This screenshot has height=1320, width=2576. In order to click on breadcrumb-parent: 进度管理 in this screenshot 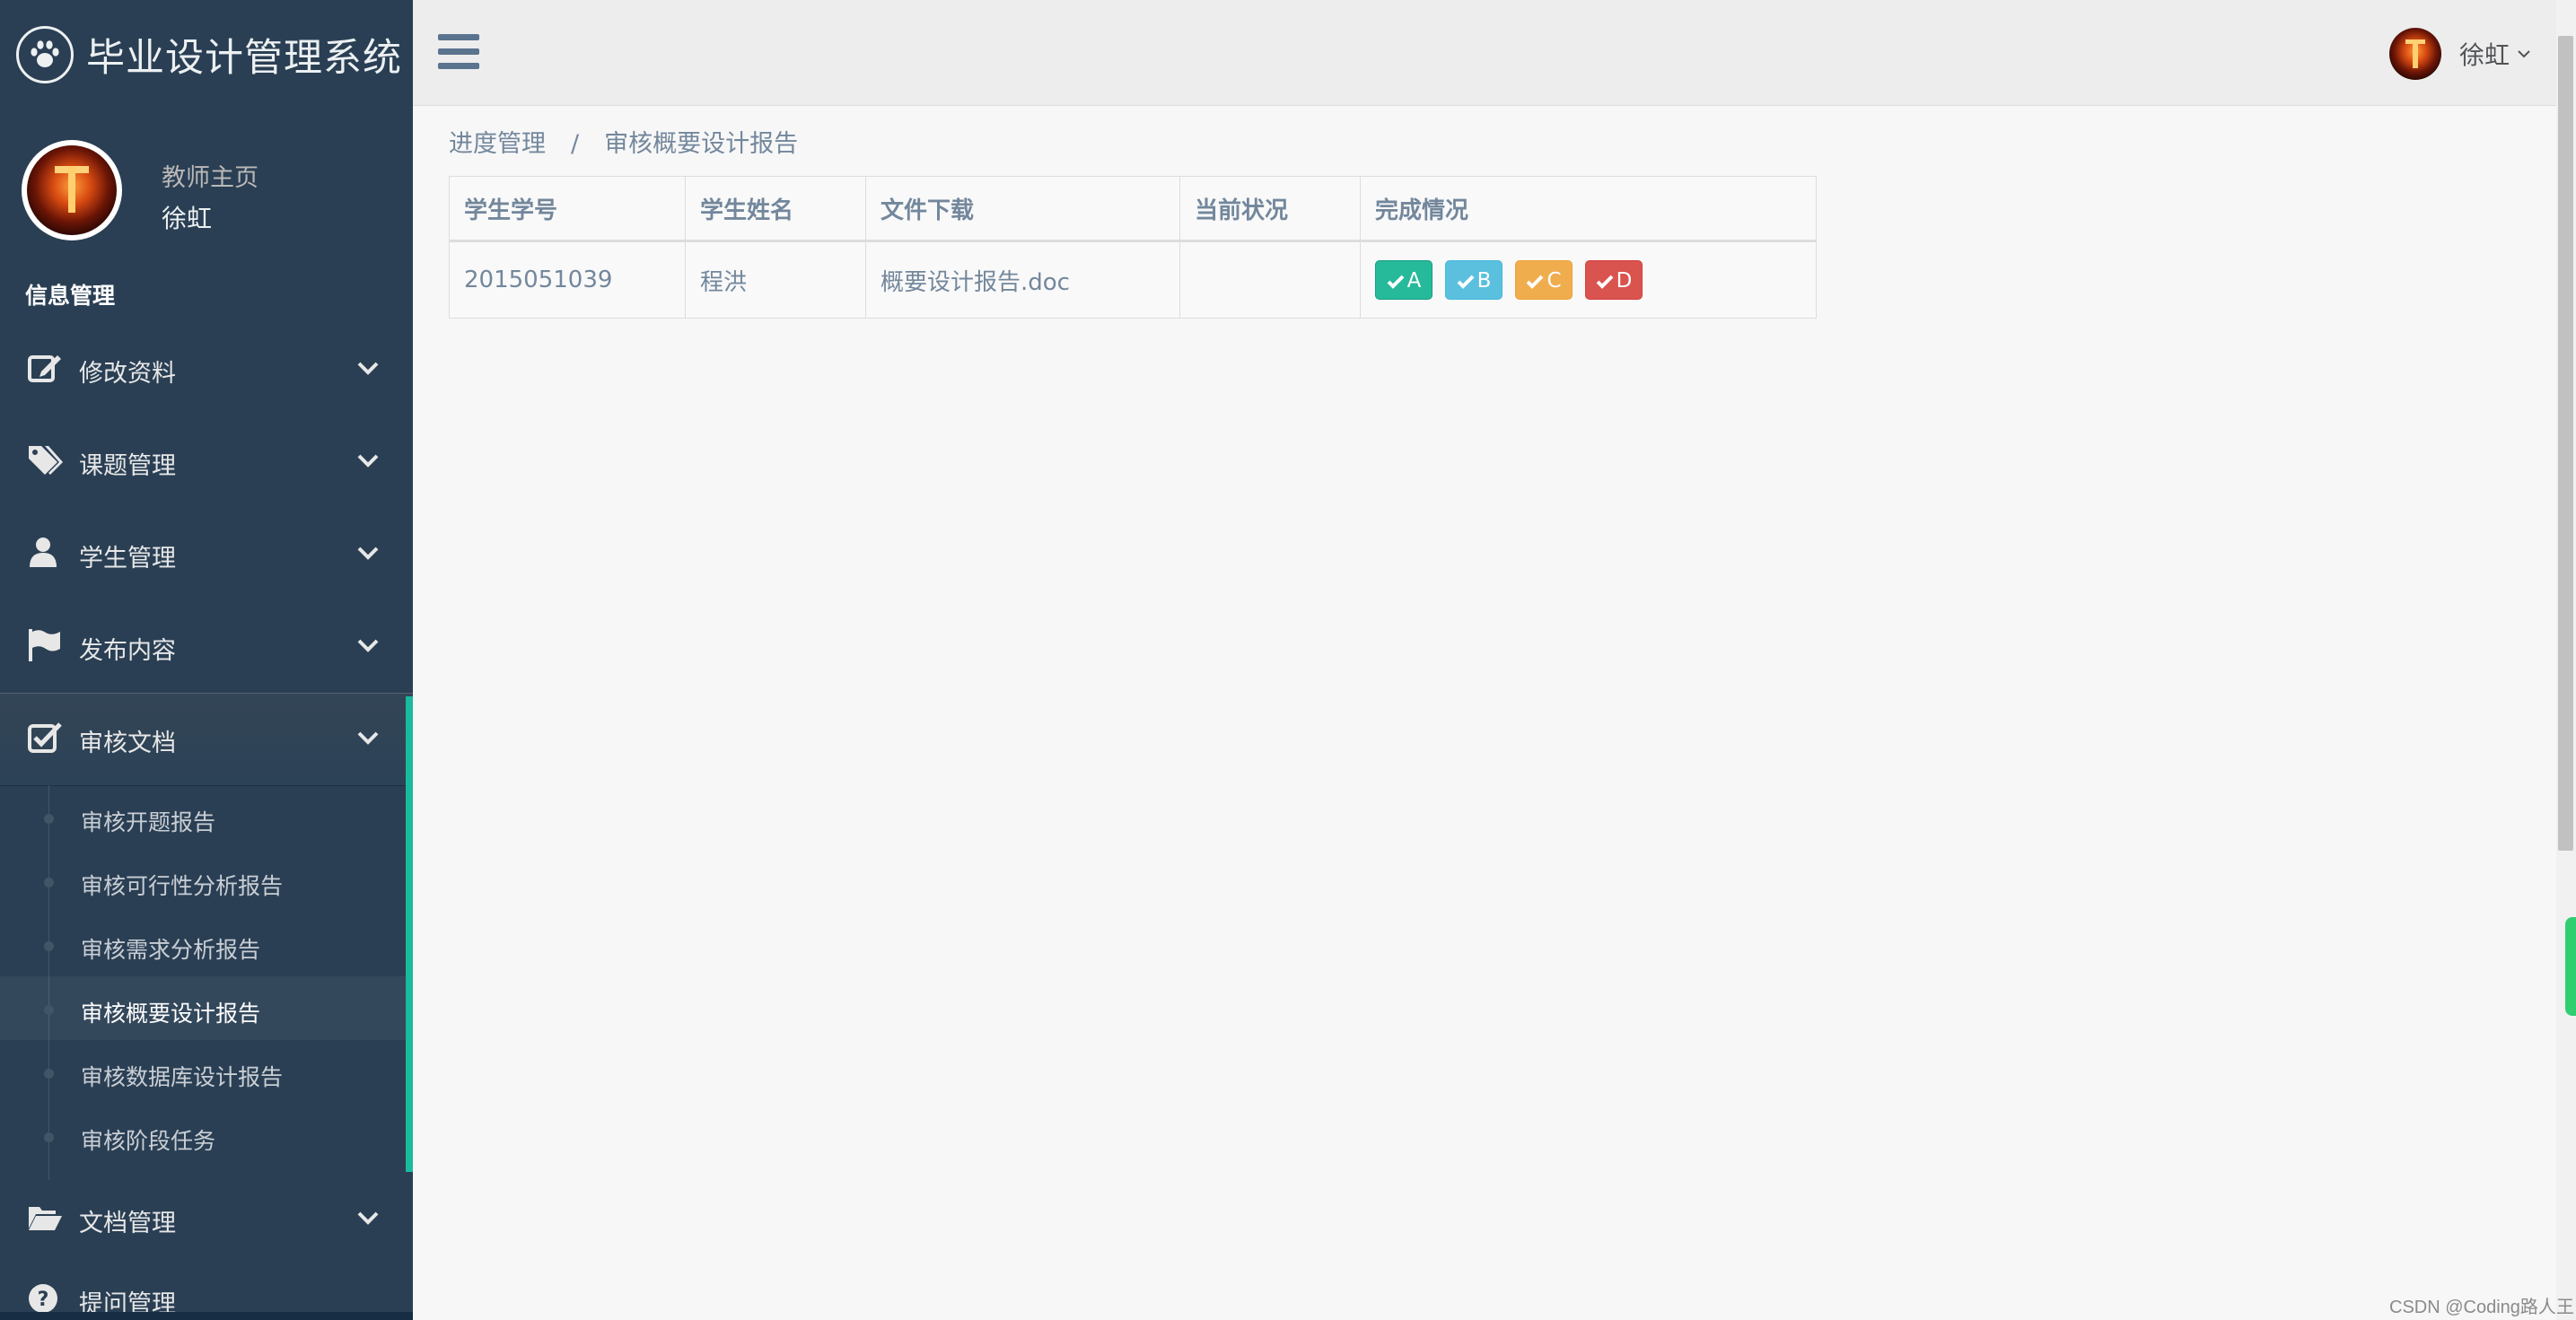, I will do `click(497, 144)`.